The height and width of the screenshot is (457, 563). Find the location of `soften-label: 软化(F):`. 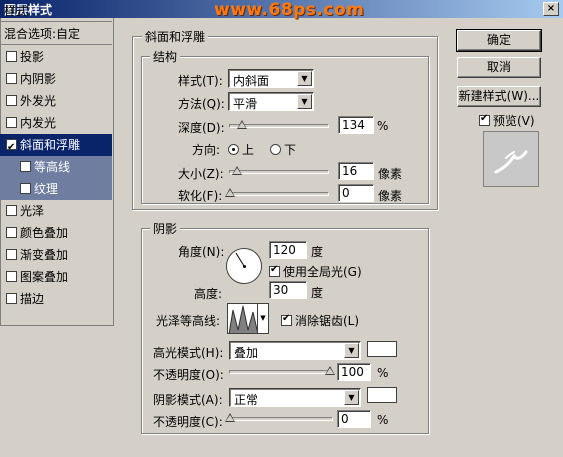

soften-label: 软化(F): is located at coordinates (200, 196).